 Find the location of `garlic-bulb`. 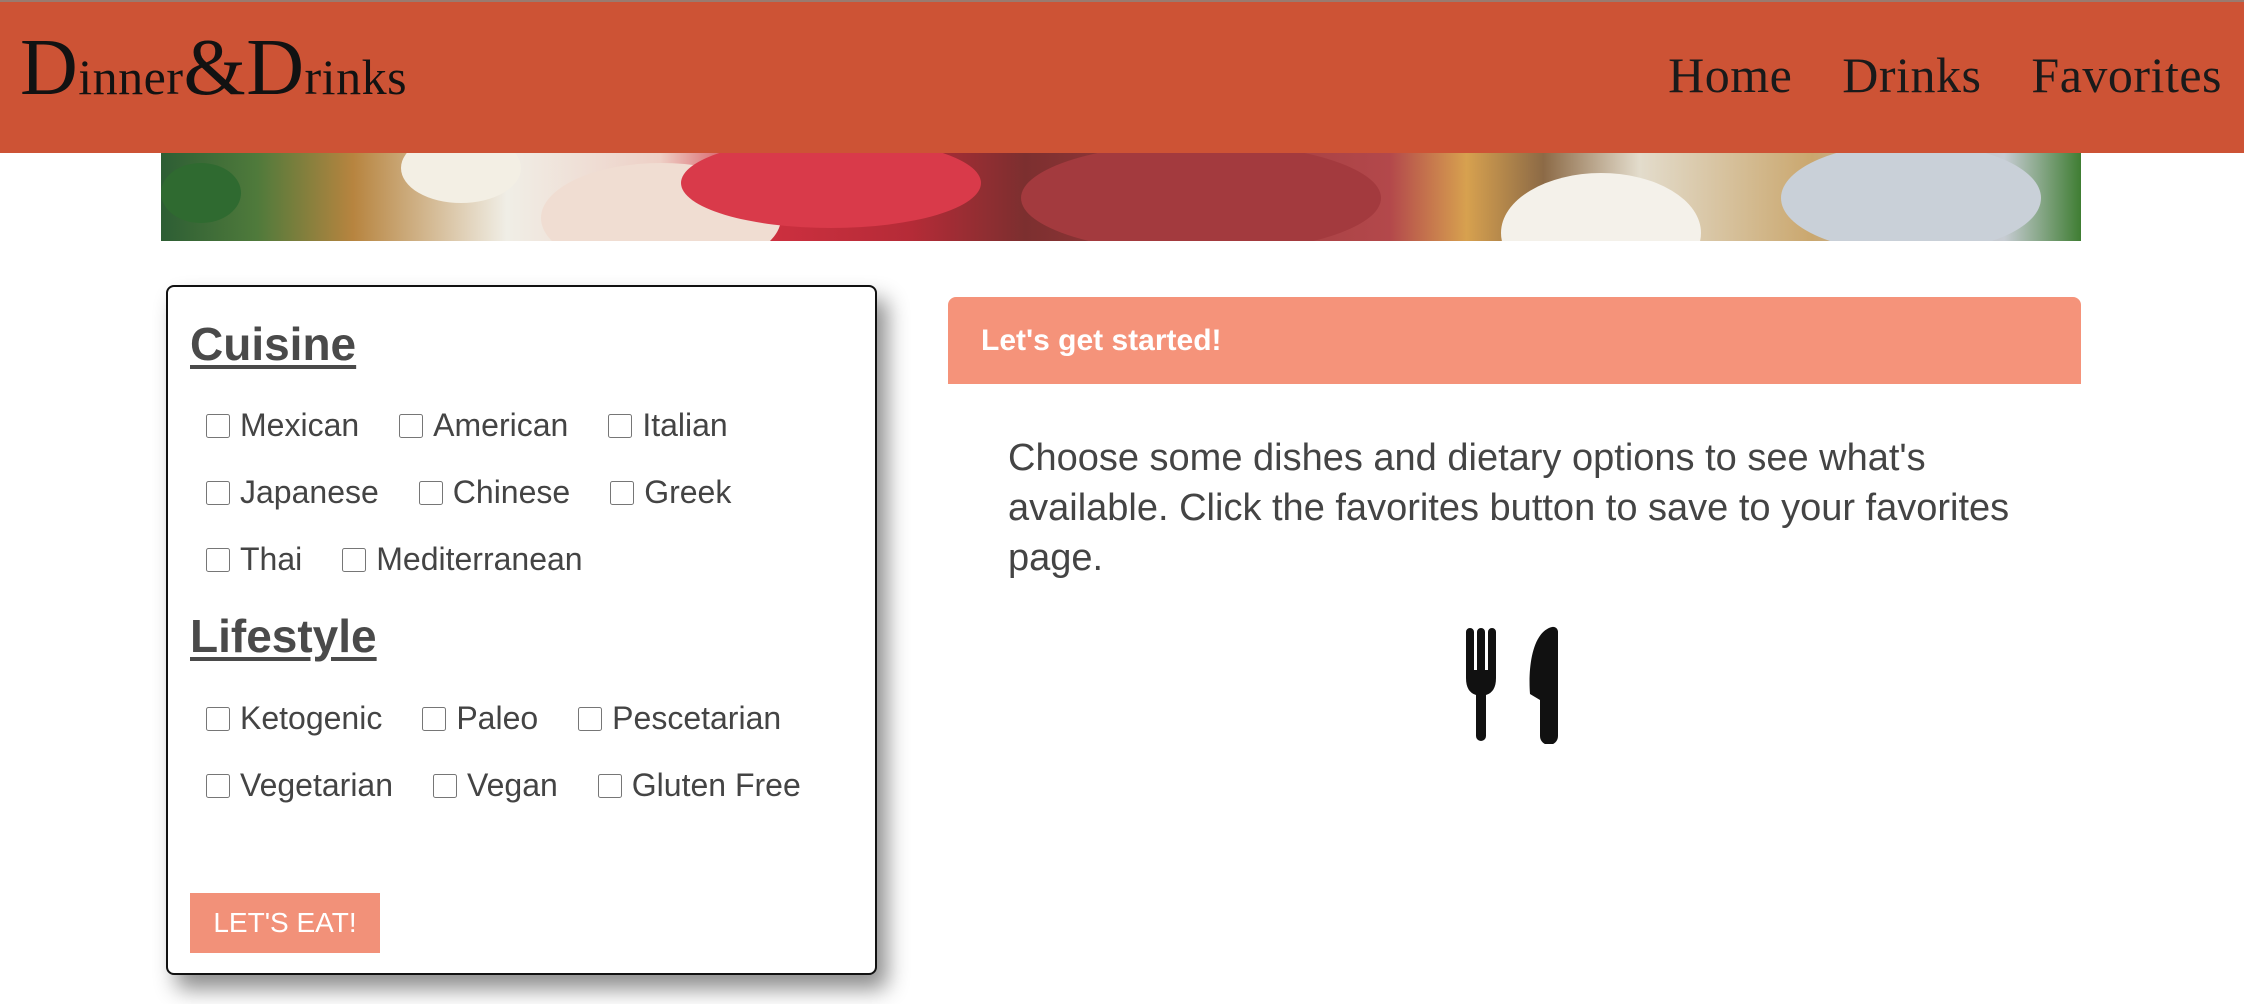

garlic-bulb is located at coordinates (461, 178).